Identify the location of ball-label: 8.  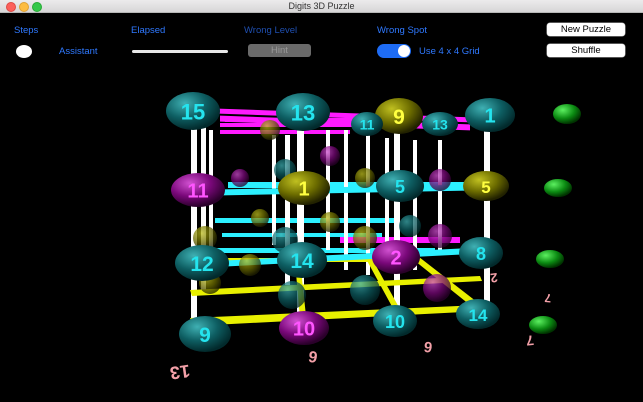
(481, 254).